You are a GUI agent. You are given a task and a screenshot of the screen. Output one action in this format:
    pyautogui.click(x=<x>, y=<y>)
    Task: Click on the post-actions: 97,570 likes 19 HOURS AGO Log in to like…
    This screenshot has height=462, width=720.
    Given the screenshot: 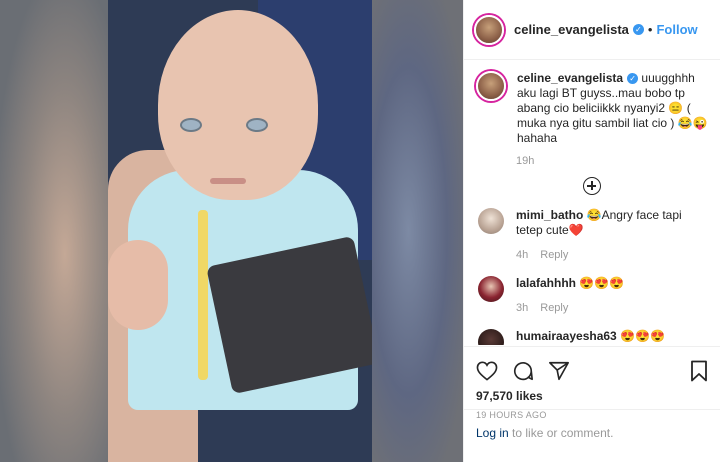 What is the action you would take?
    pyautogui.click(x=592, y=403)
    